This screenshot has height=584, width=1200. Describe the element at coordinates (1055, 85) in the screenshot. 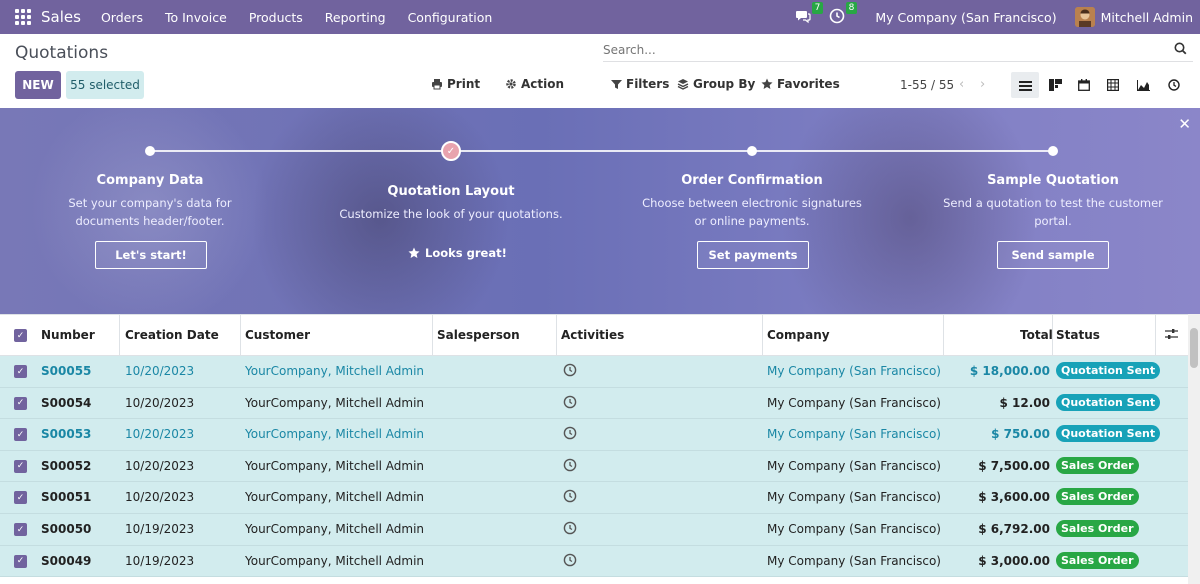

I see `kanban-view-button` at that location.